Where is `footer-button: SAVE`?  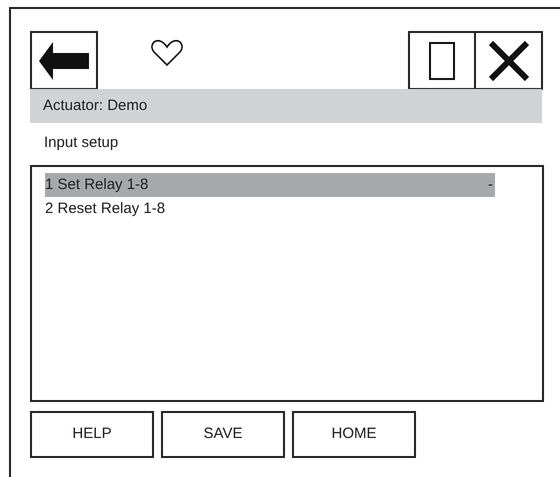
footer-button: SAVE is located at coordinates (223, 434).